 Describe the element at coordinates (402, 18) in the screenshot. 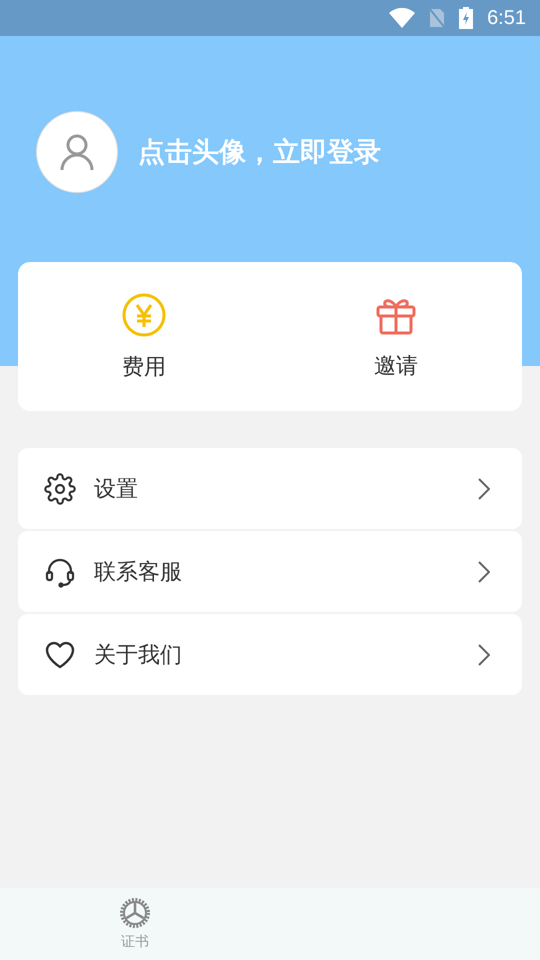

I see `wifi-icon` at that location.